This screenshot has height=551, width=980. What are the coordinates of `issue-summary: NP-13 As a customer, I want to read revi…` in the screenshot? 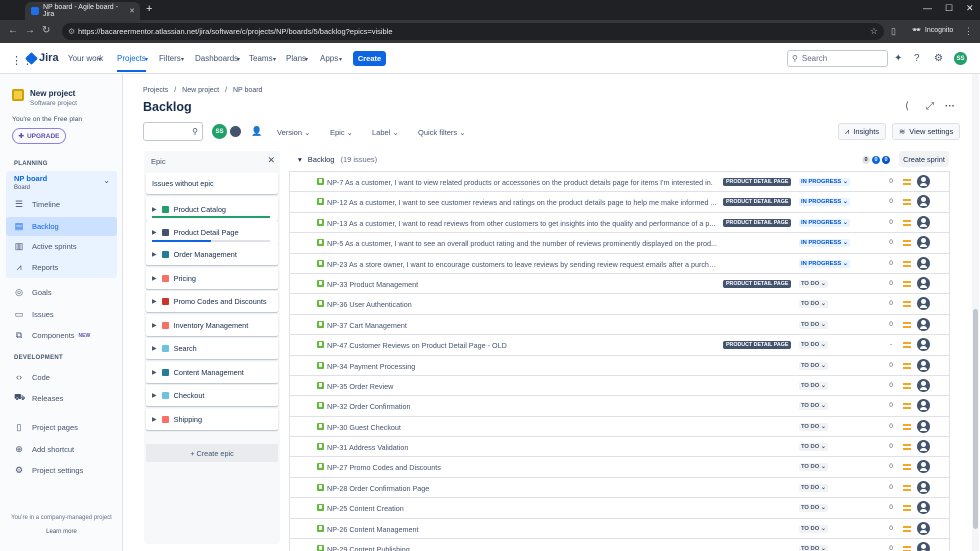 It's located at (522, 223).